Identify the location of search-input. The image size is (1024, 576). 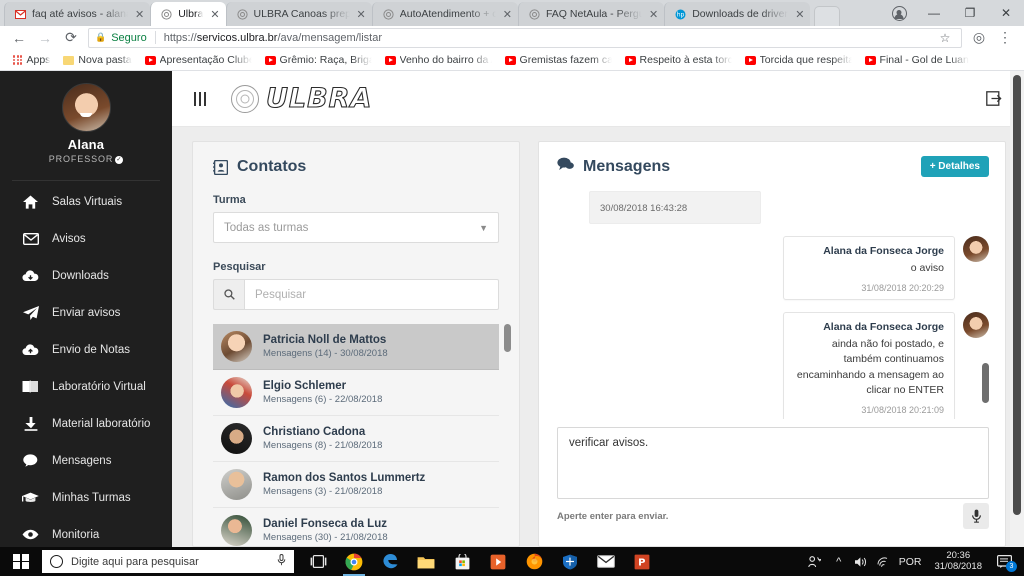
(371, 294).